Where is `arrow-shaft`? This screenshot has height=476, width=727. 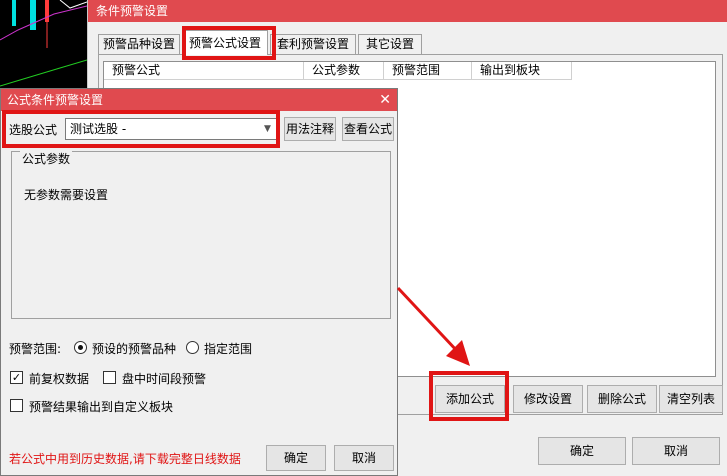 arrow-shaft is located at coordinates (428, 320).